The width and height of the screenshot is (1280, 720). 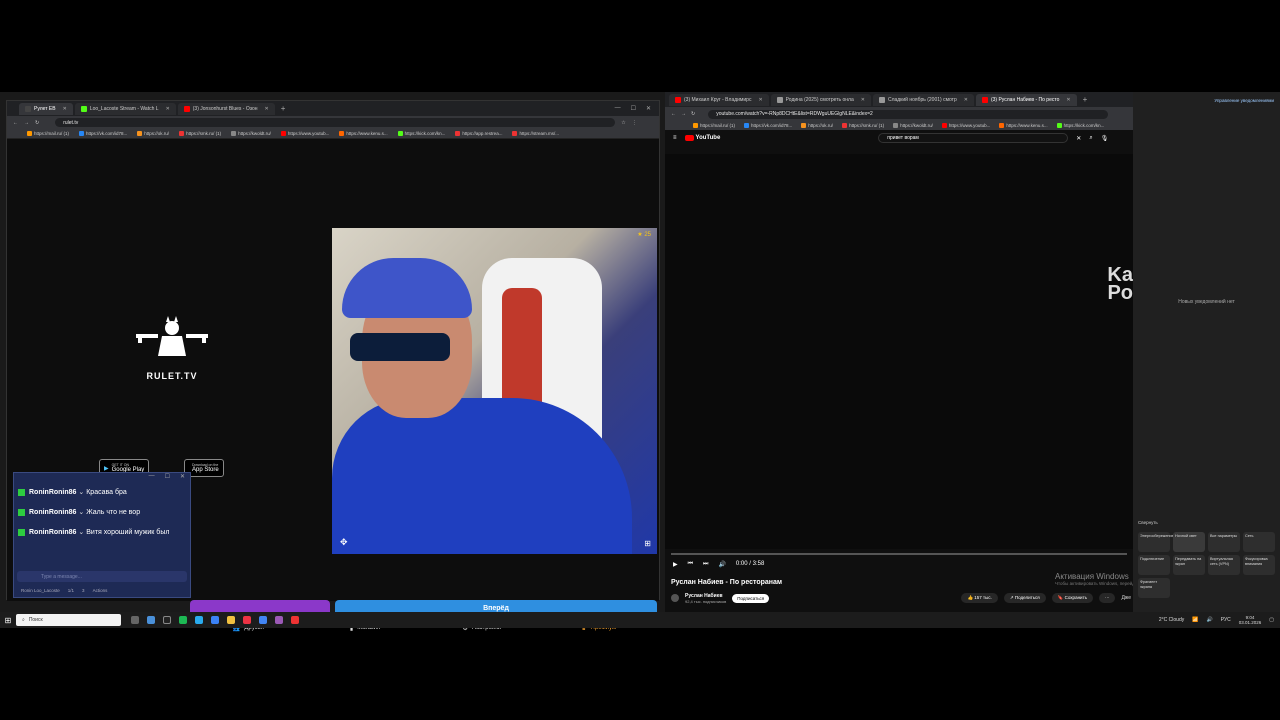 What do you see at coordinates (899, 554) in the screenshot?
I see `video-progress-bar` at bounding box center [899, 554].